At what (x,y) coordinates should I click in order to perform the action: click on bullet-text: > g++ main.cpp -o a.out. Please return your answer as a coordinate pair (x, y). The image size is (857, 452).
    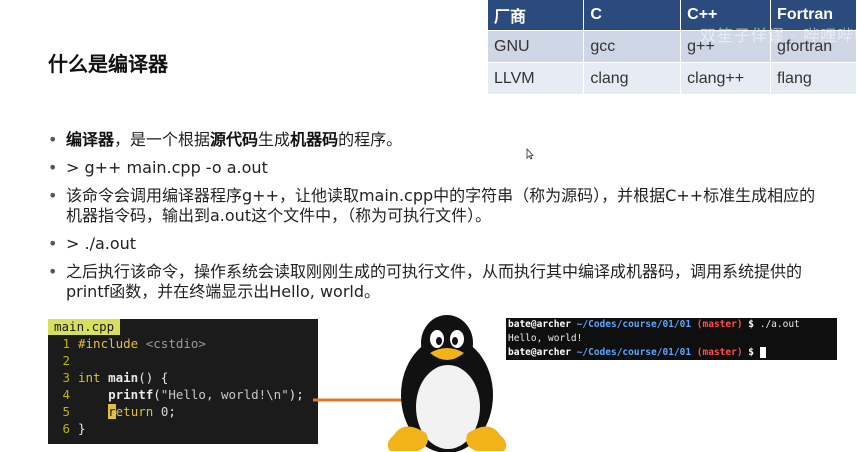
    Looking at the image, I should click on (167, 167).